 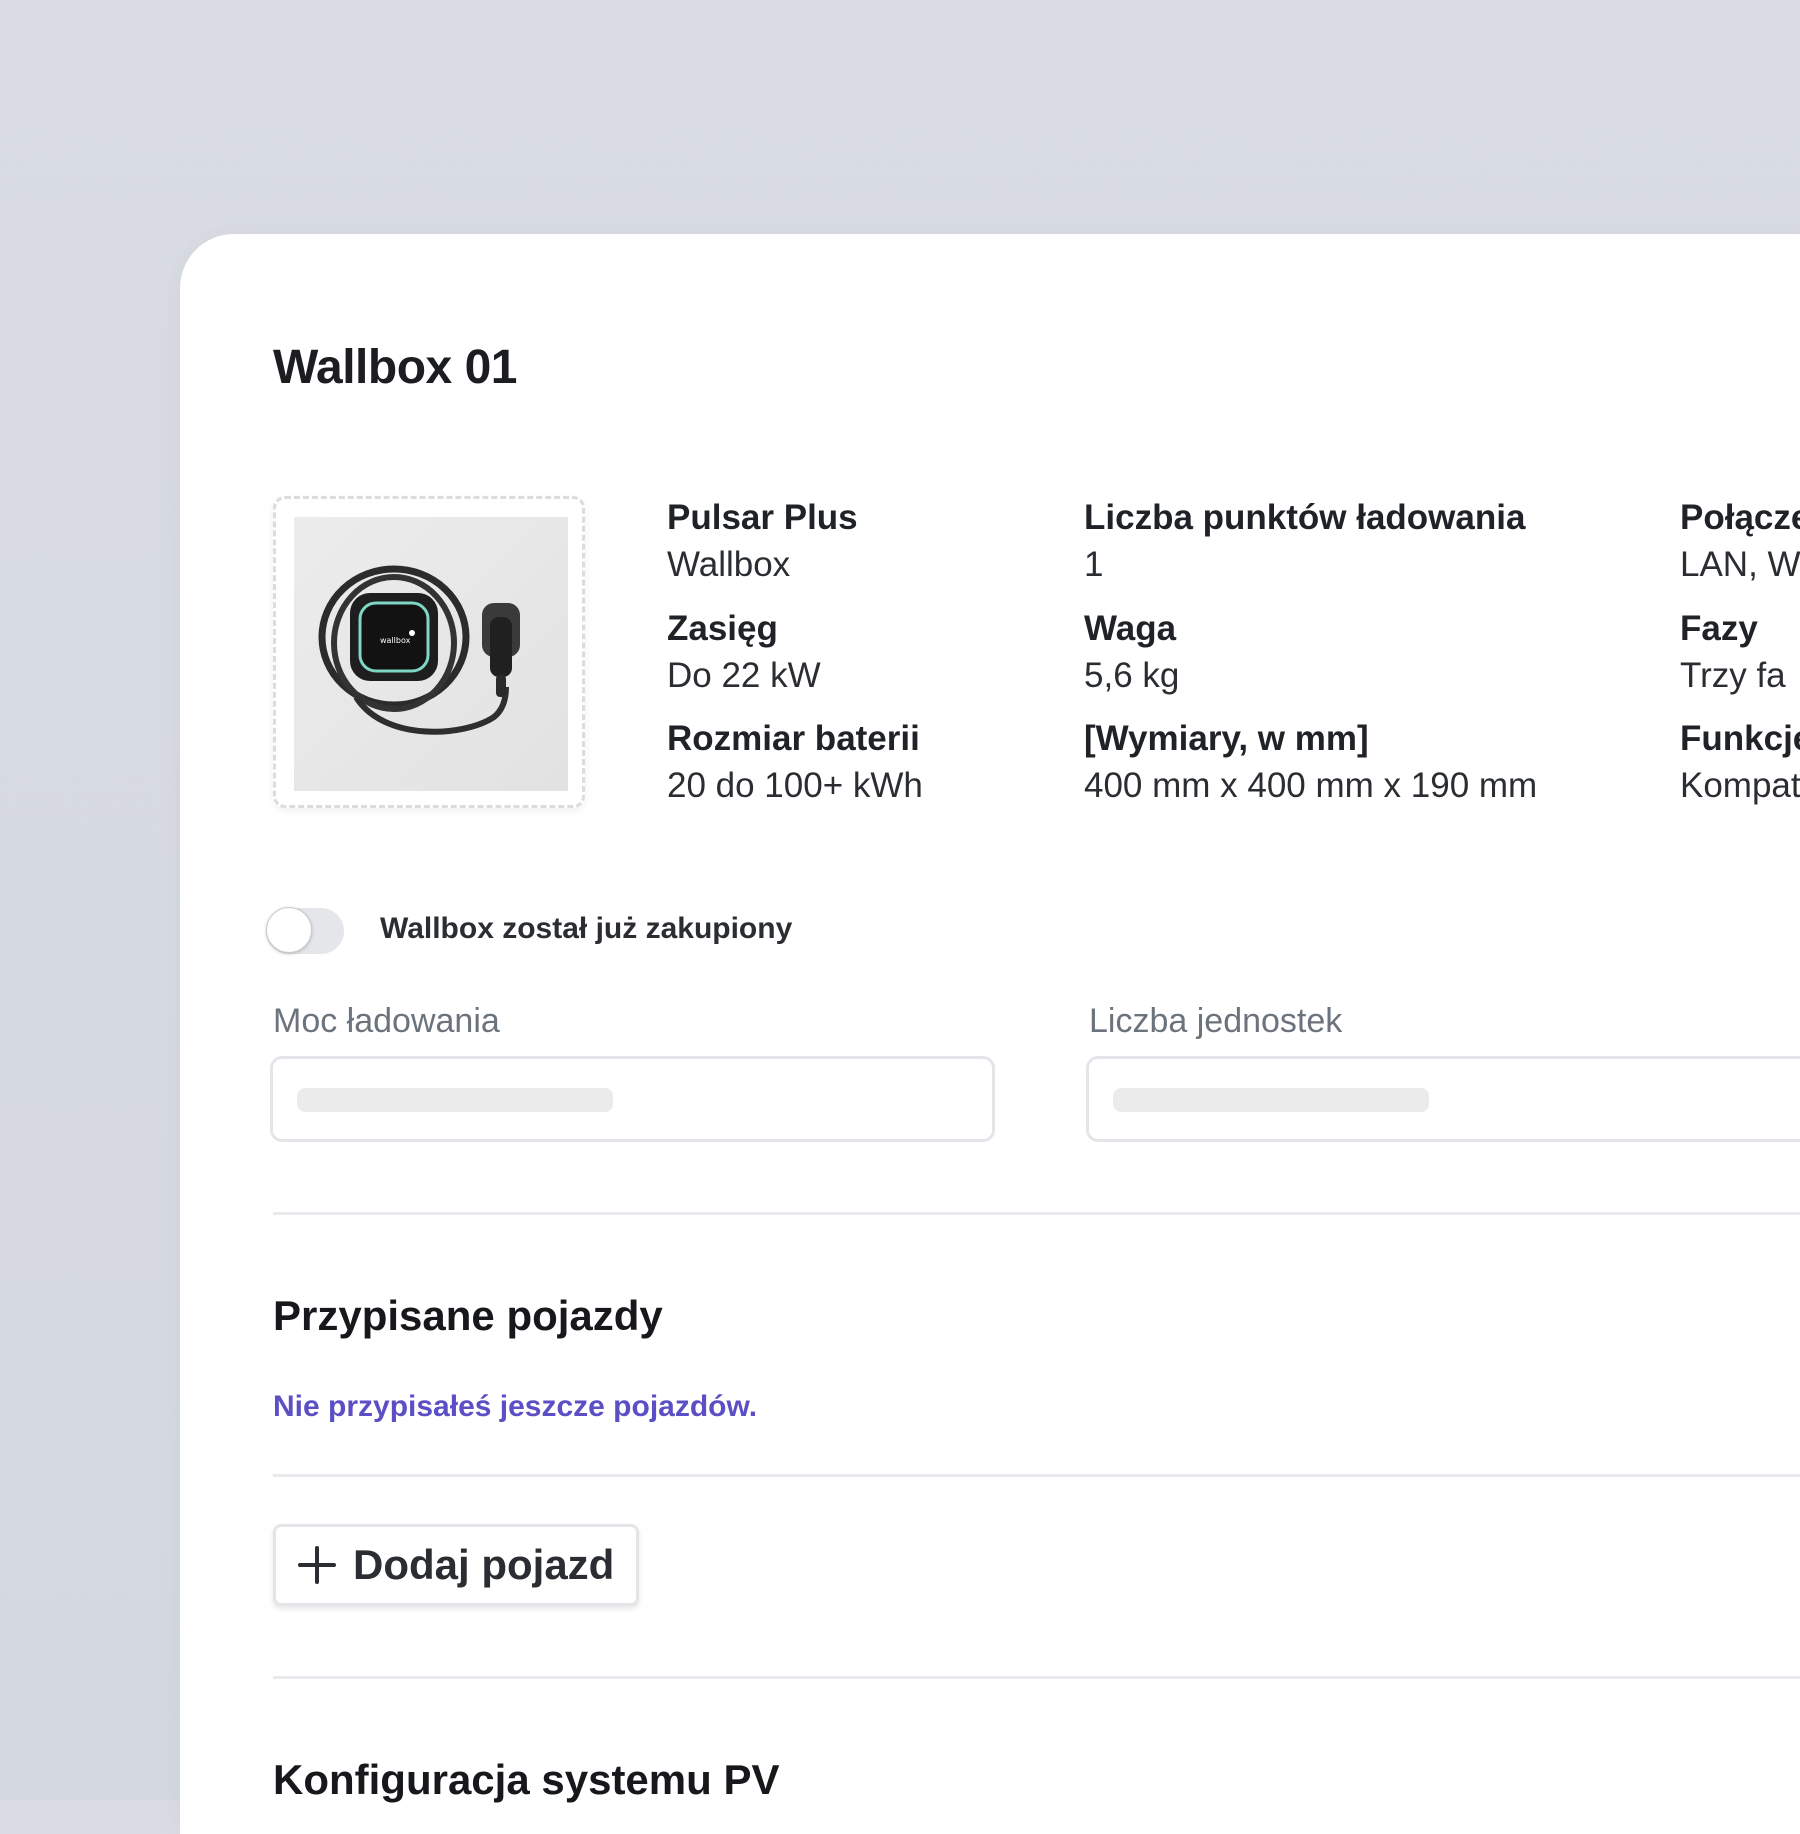 I want to click on spec-phases: Fazy Trzy fa, so click(x=1733, y=652).